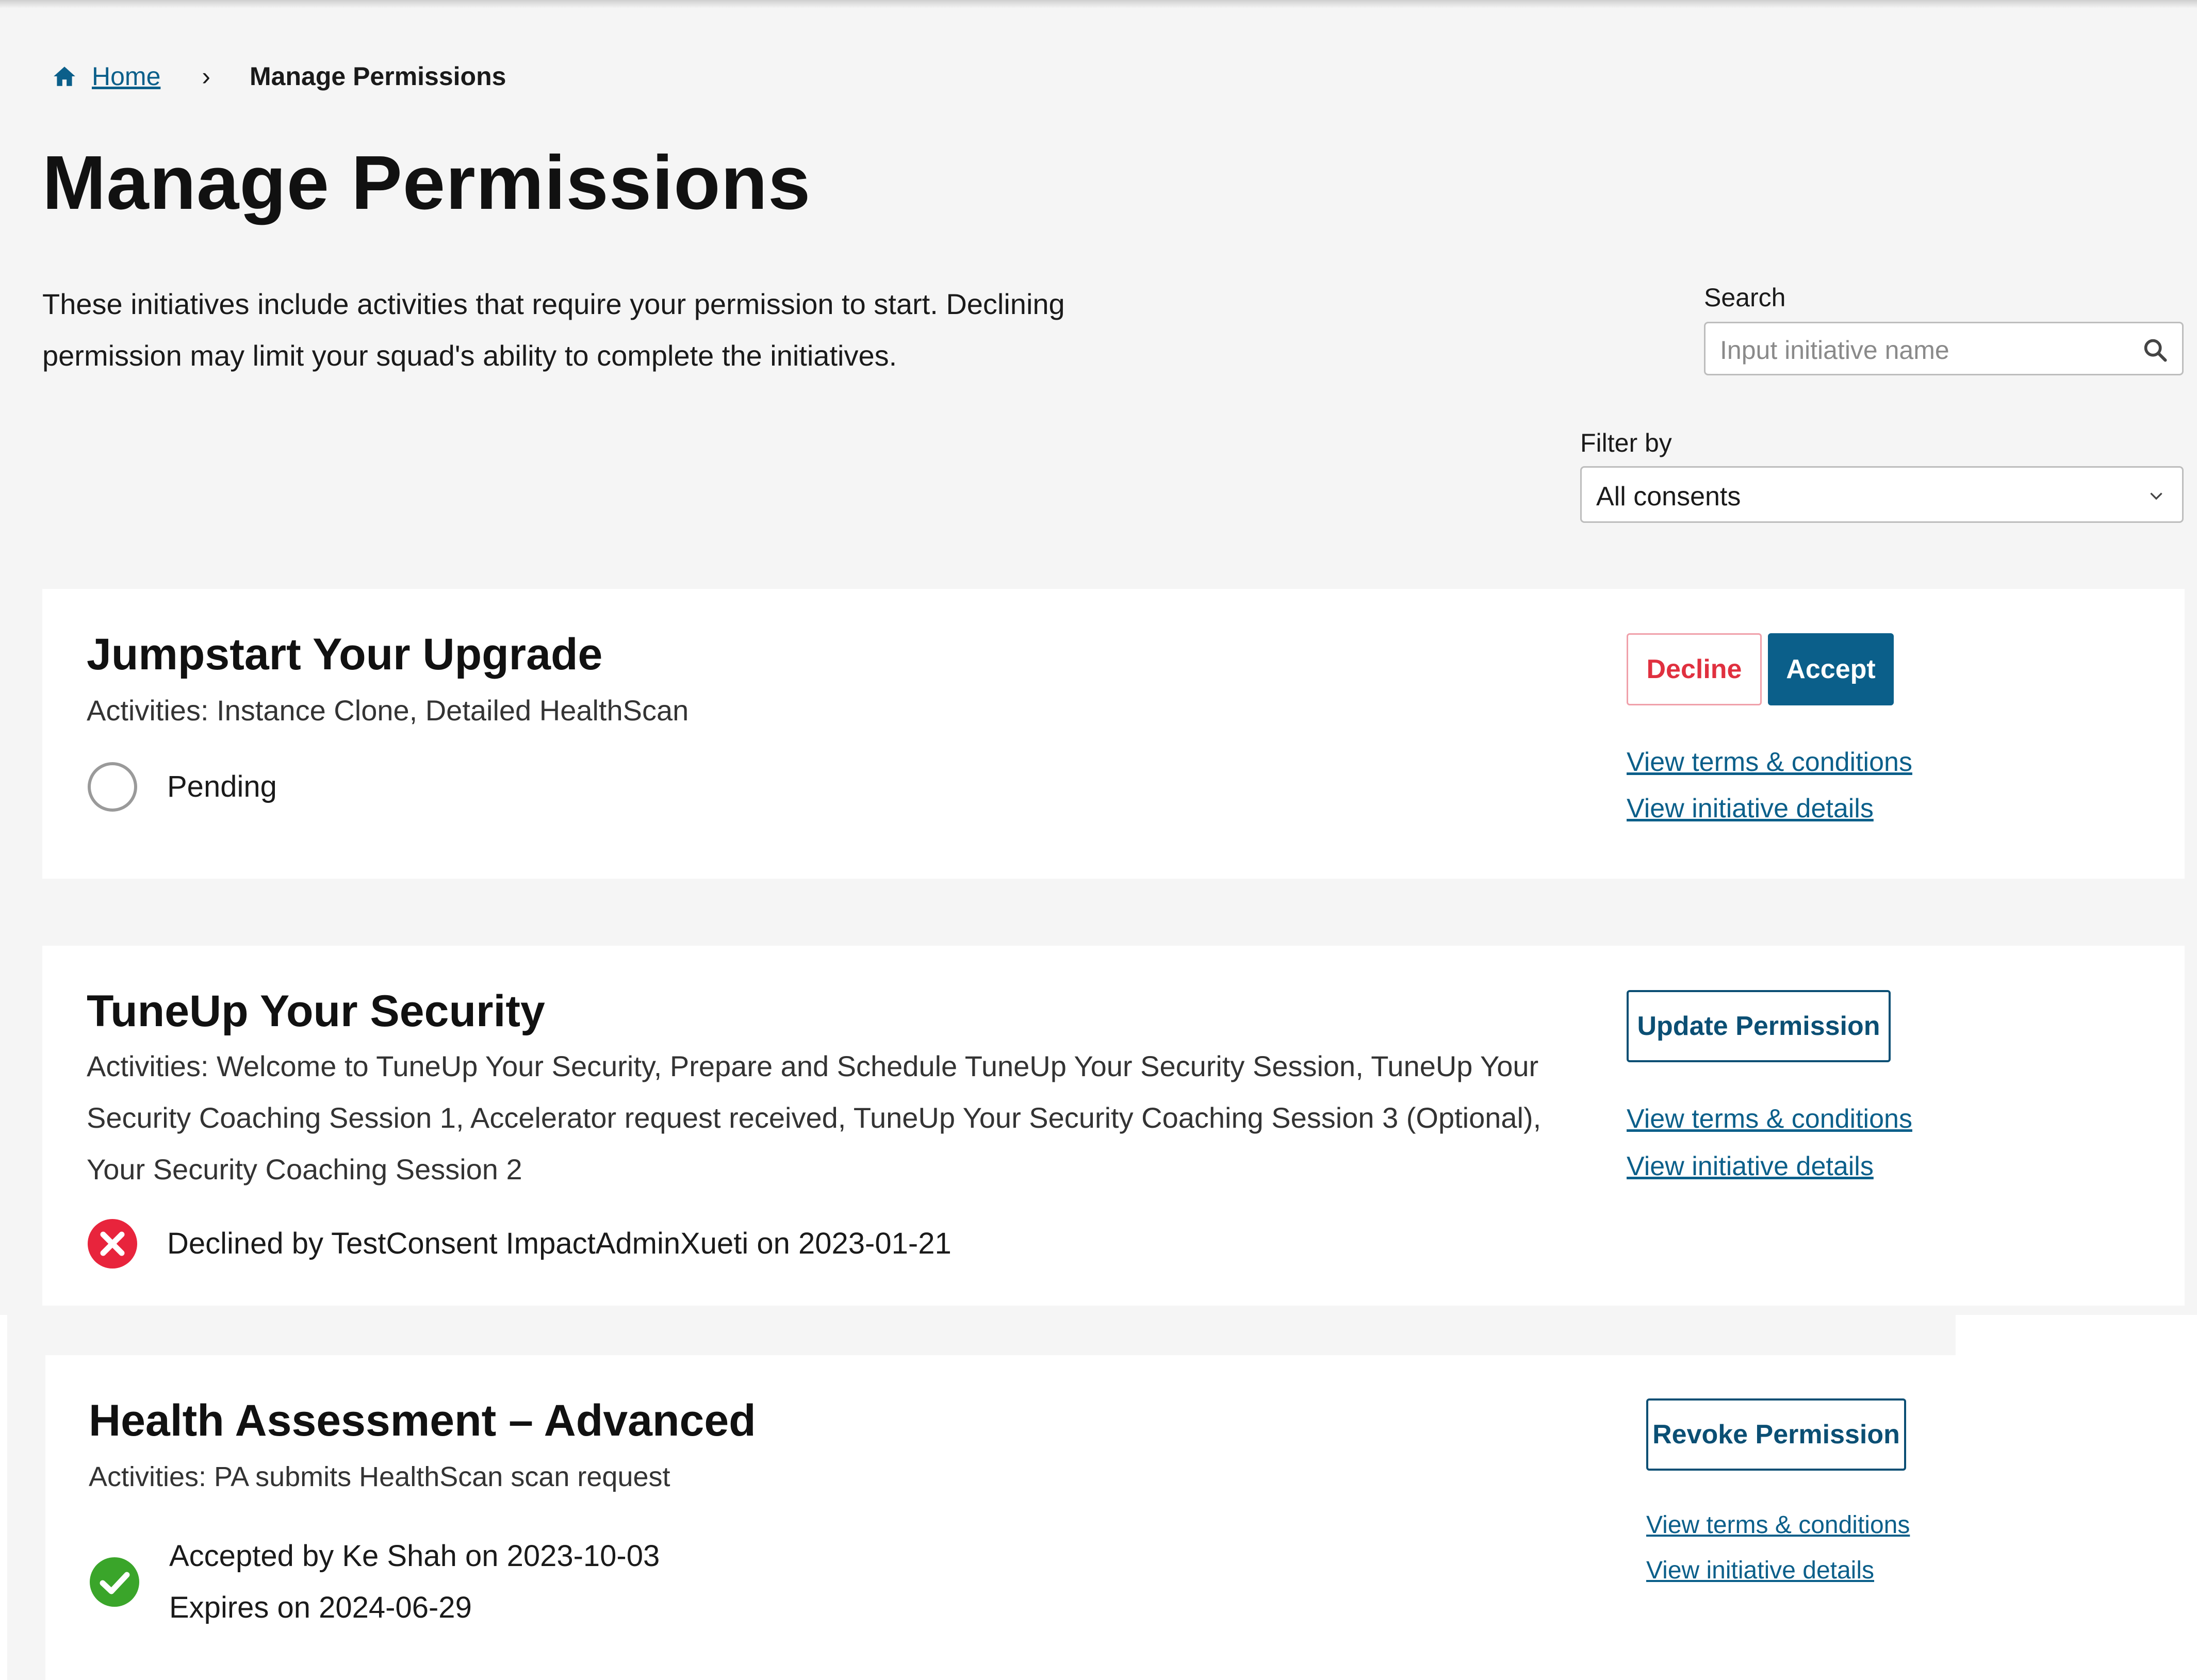 The width and height of the screenshot is (2197, 1680). Describe the element at coordinates (112, 1244) in the screenshot. I see `x-circle-icon` at that location.